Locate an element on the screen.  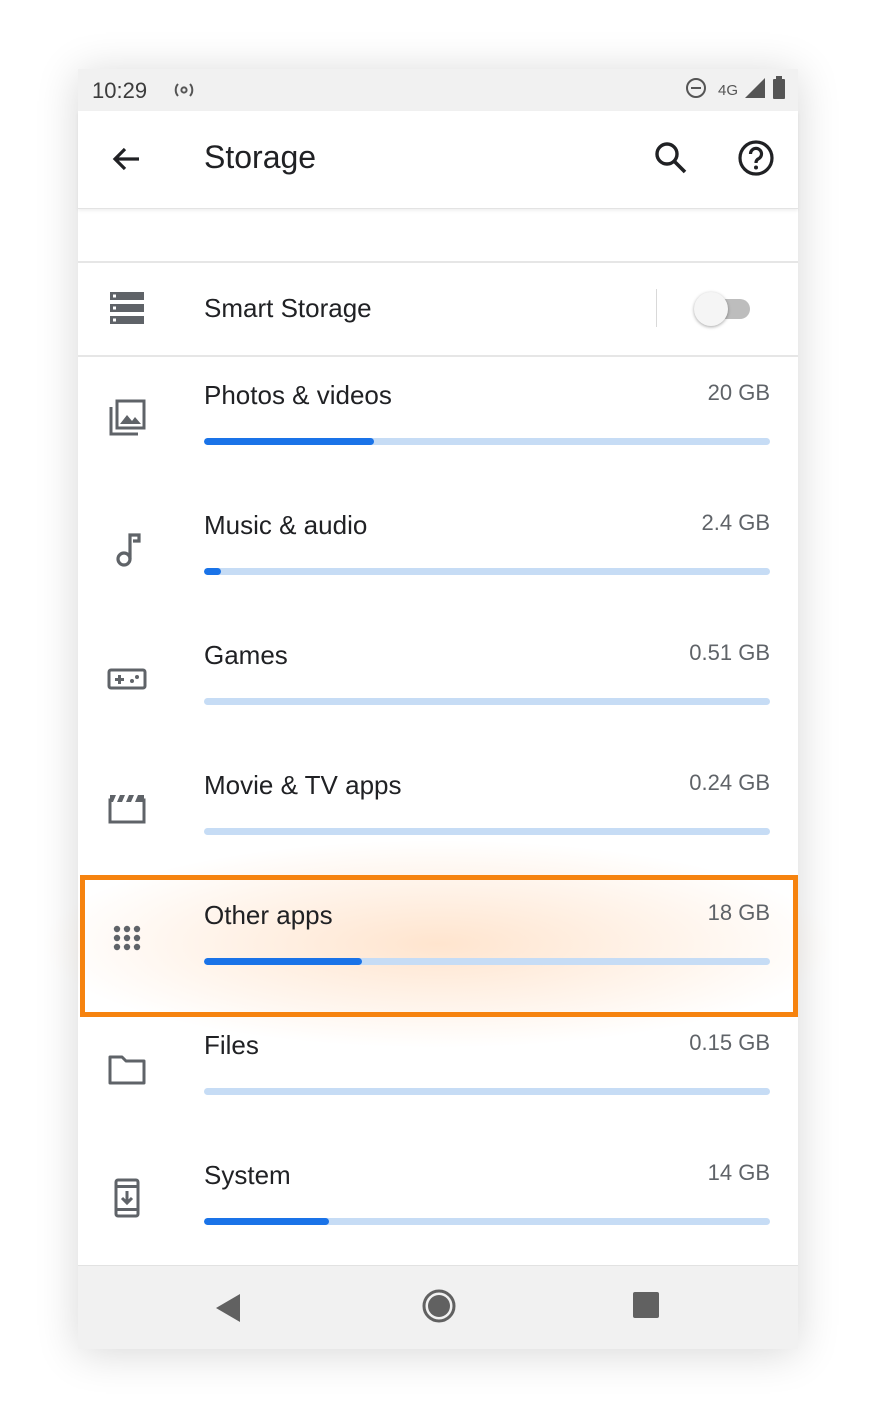
hotspot-icon is located at coordinates (184, 92).